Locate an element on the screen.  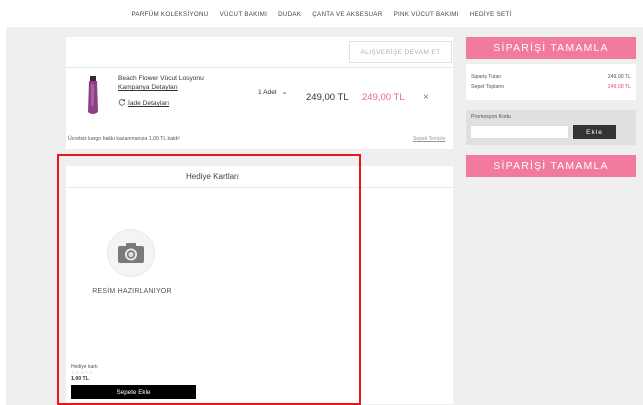
quantity-value: 1 Adet is located at coordinates (267, 92).